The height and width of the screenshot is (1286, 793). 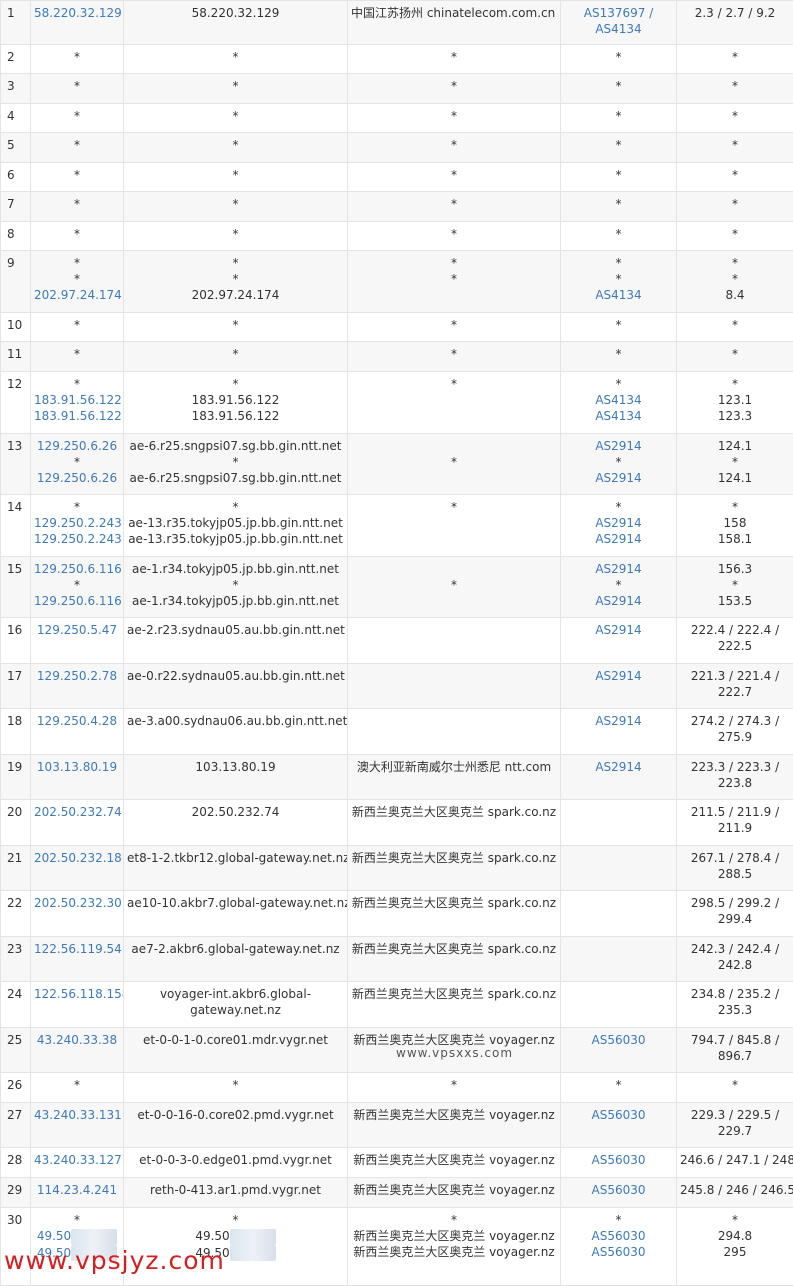 What do you see at coordinates (735, 400) in the screenshot?
I see `hop-latency-line: 123.1` at bounding box center [735, 400].